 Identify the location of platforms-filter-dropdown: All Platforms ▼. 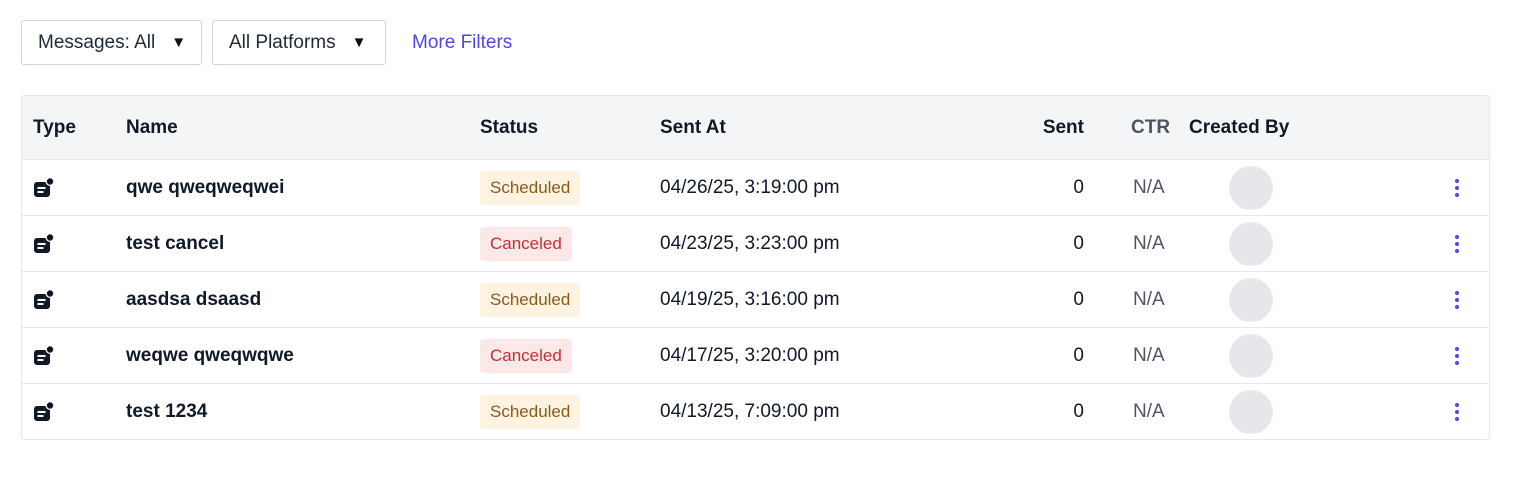
(299, 42).